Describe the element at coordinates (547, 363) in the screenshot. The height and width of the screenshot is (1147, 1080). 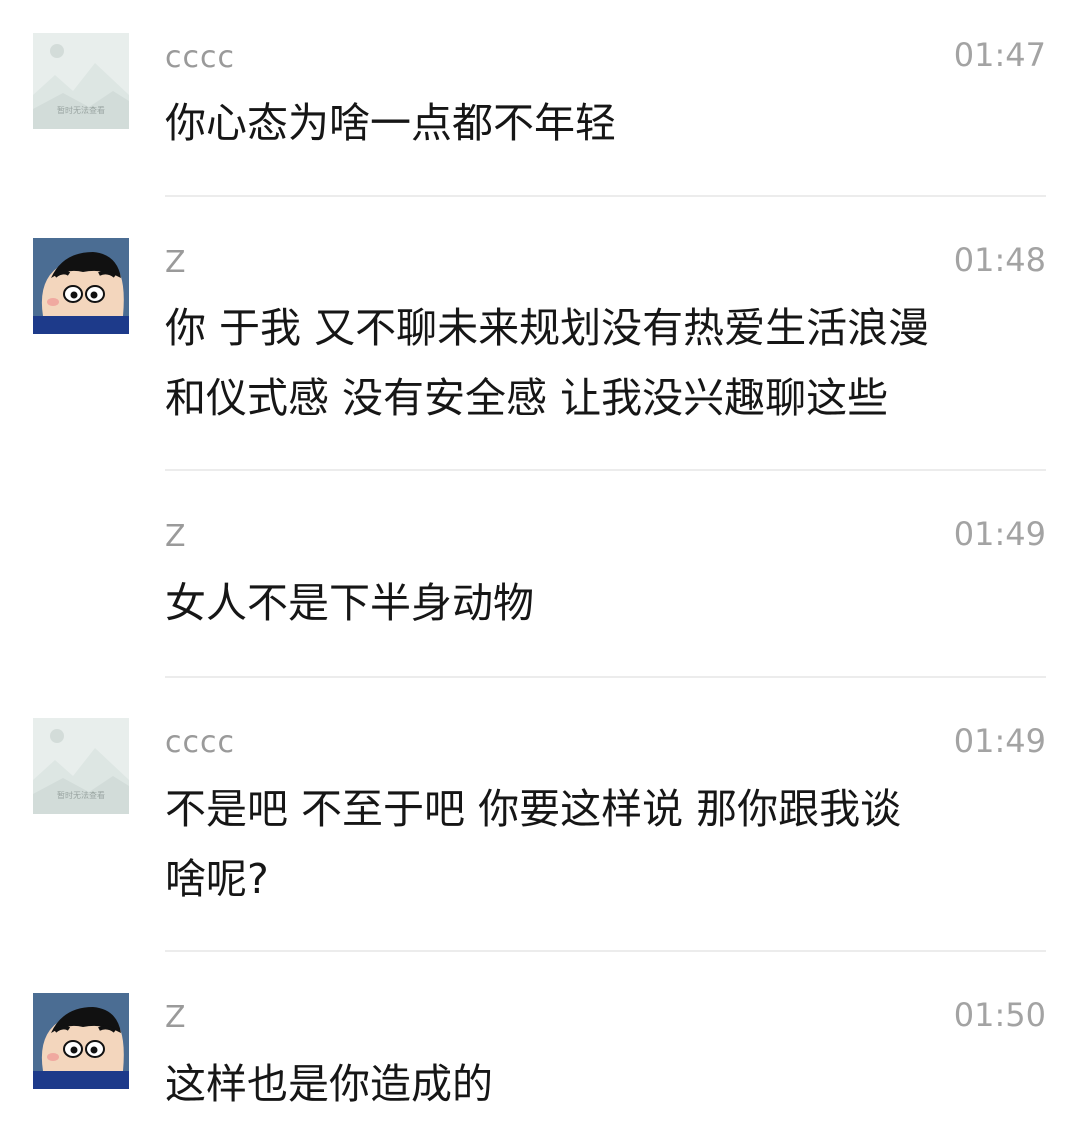
I see `message-text: 你 于我 又不聊未来规划没有热爱生活浪漫 和仪式感 没有安全感 让我没兴趣聊这些` at that location.